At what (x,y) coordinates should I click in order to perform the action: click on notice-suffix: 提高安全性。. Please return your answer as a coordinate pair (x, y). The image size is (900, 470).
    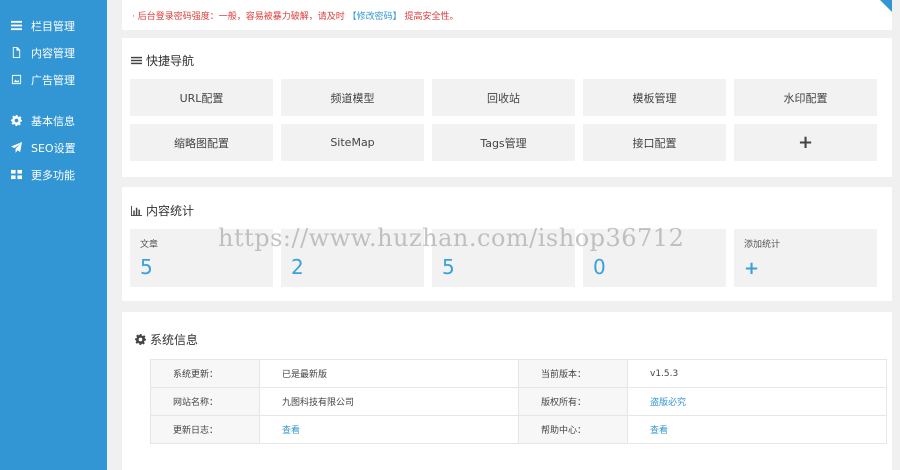
    Looking at the image, I should click on (431, 17).